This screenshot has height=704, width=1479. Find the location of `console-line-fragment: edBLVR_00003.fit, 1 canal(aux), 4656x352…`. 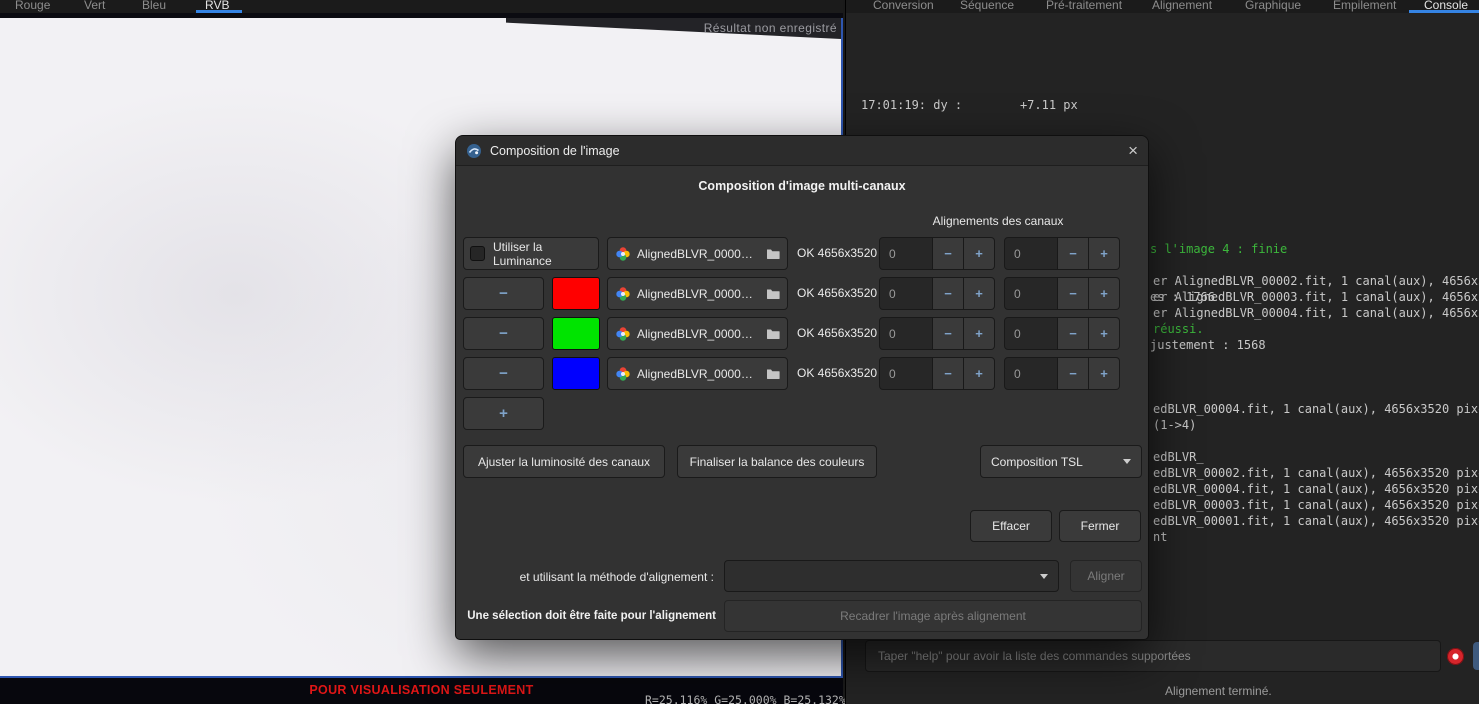

console-line-fragment: edBLVR_00003.fit, 1 canal(aux), 4656x352… is located at coordinates (1316, 505).